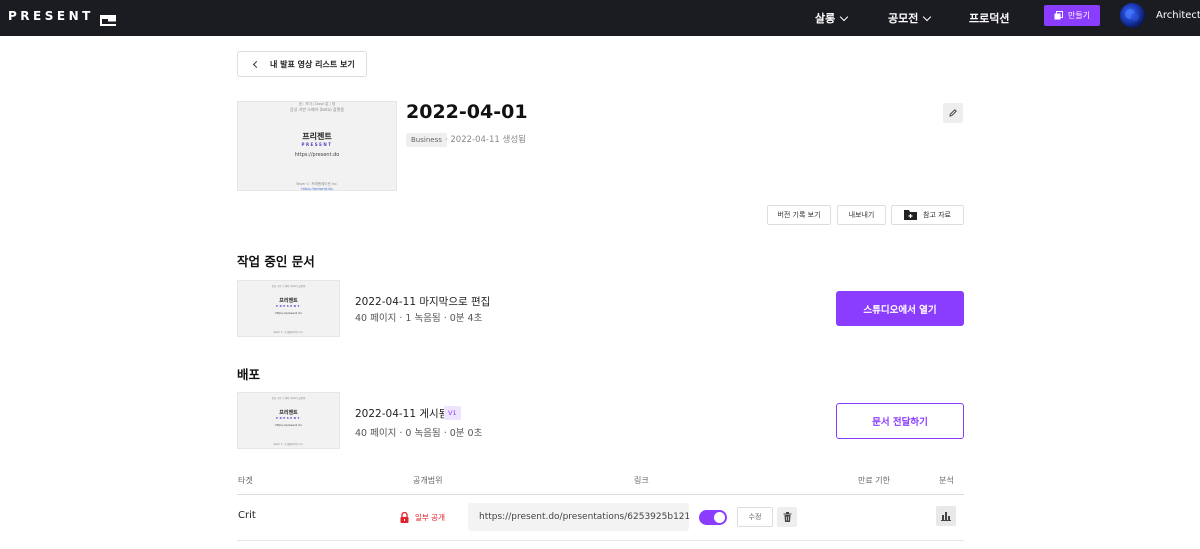 Image resolution: width=1200 pixels, height=549 pixels. I want to click on top-navigation-bar: PRESENT 살롱 공모전 프로덕션 만들기 Architect, so click(600, 18).